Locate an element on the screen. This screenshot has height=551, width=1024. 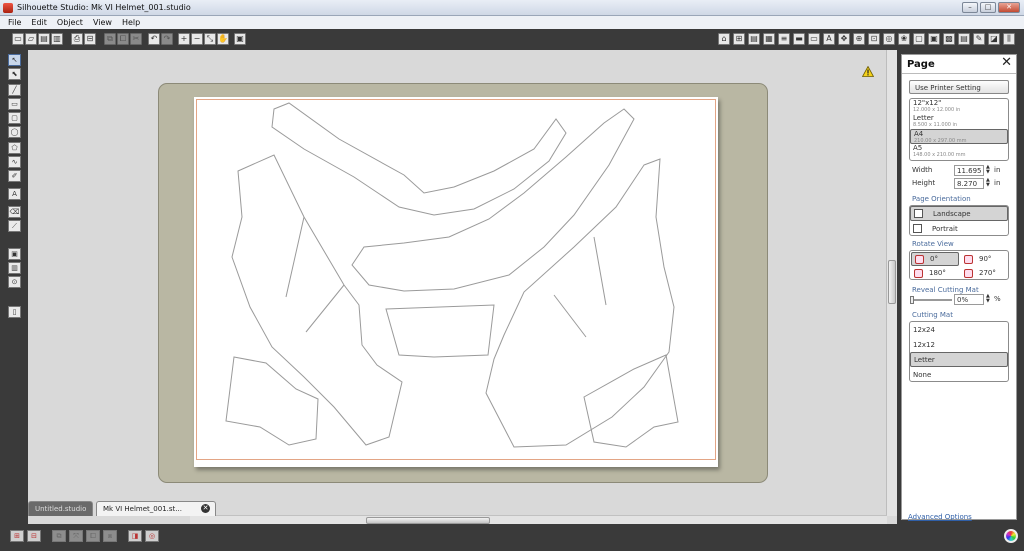
tab-untitled: Untitled.studio is located at coordinates (60, 508).